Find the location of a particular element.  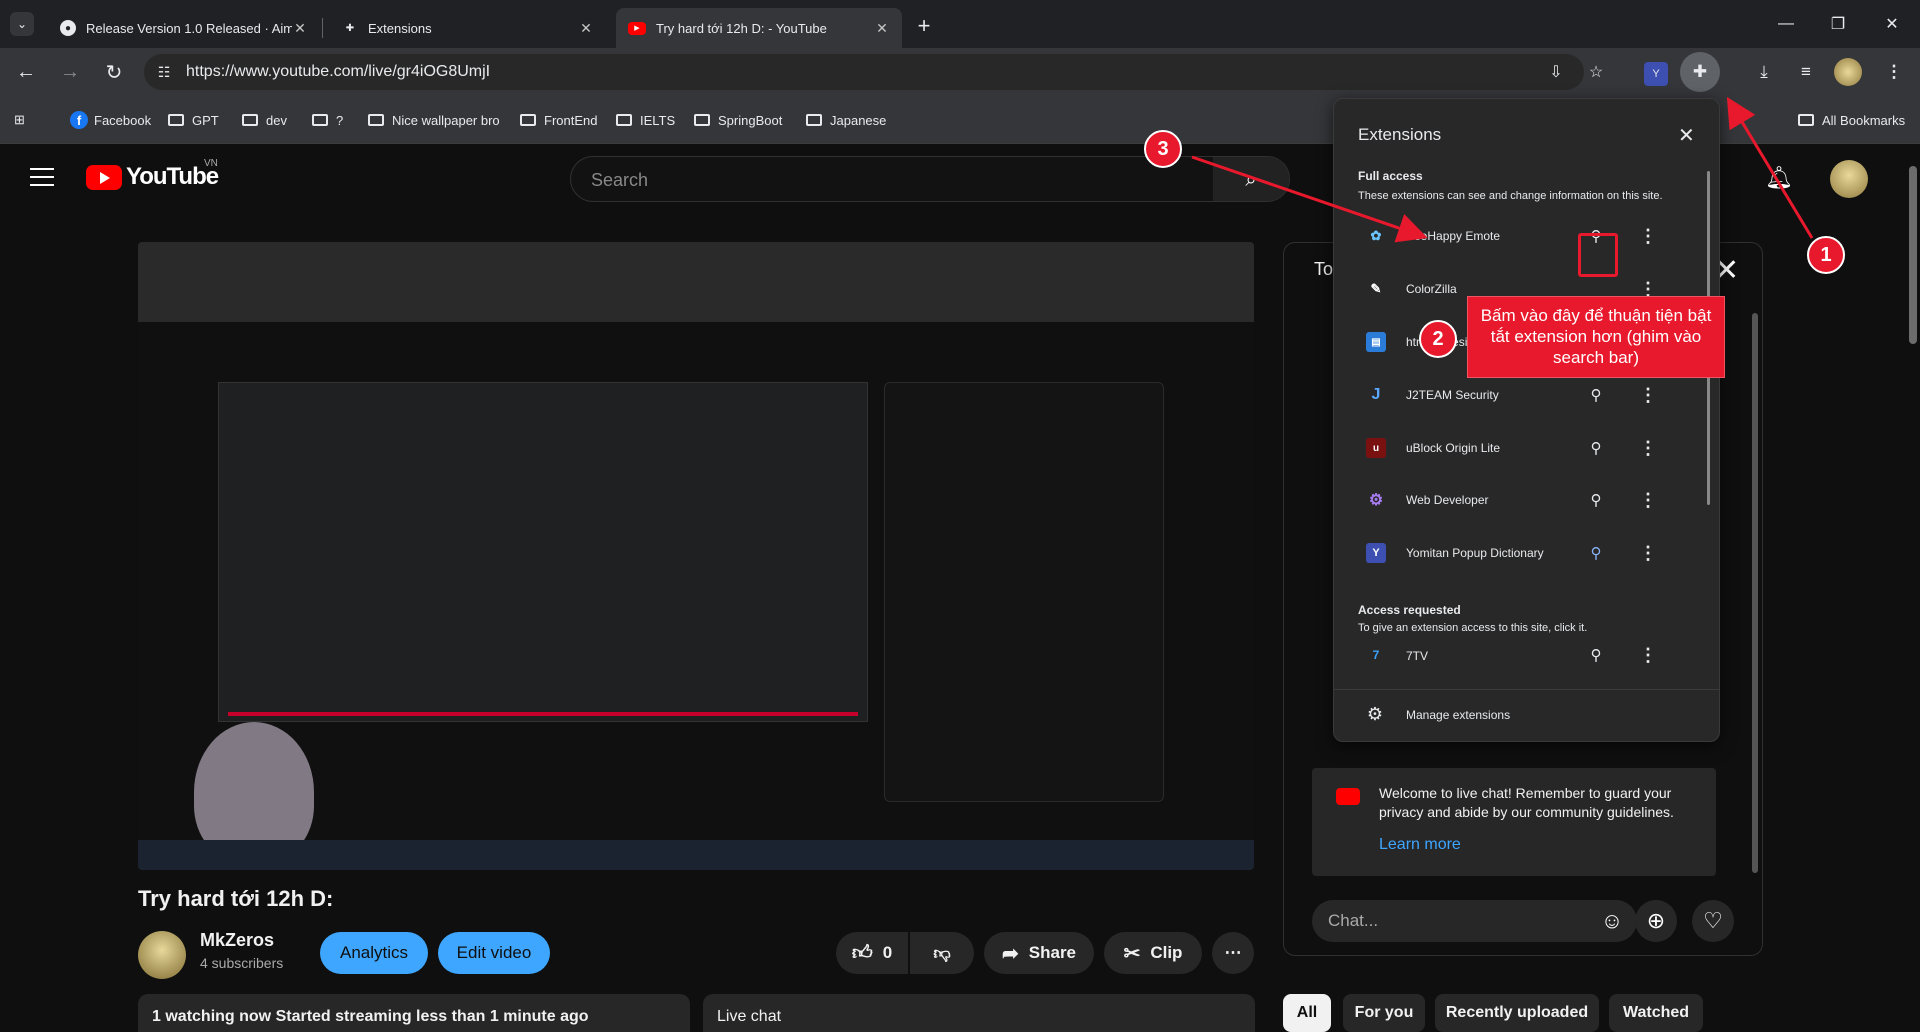

profile-avatar is located at coordinates (1848, 72).